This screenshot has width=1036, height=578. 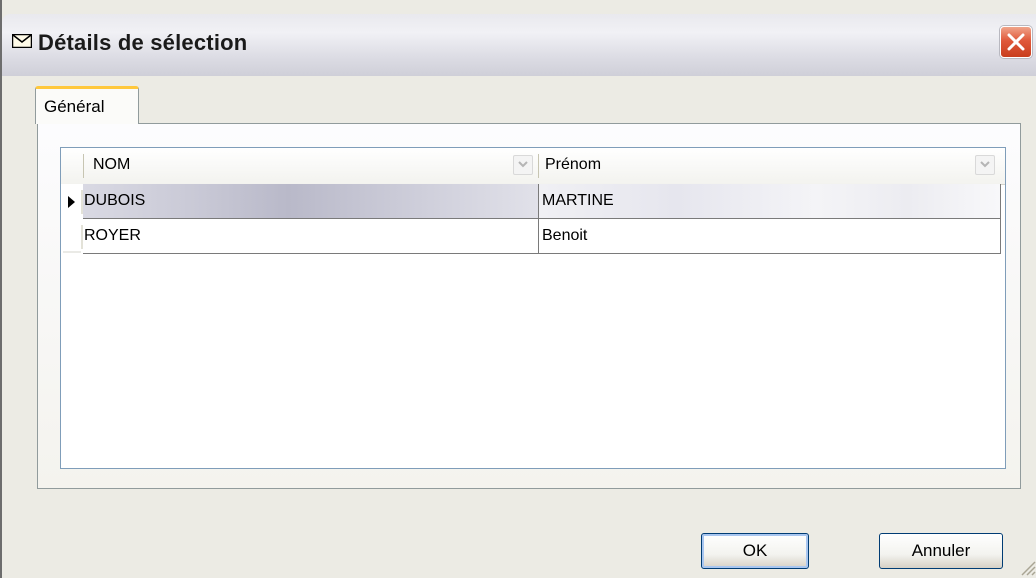 What do you see at coordinates (75, 202) in the screenshot?
I see `current-row-arrow-icon` at bounding box center [75, 202].